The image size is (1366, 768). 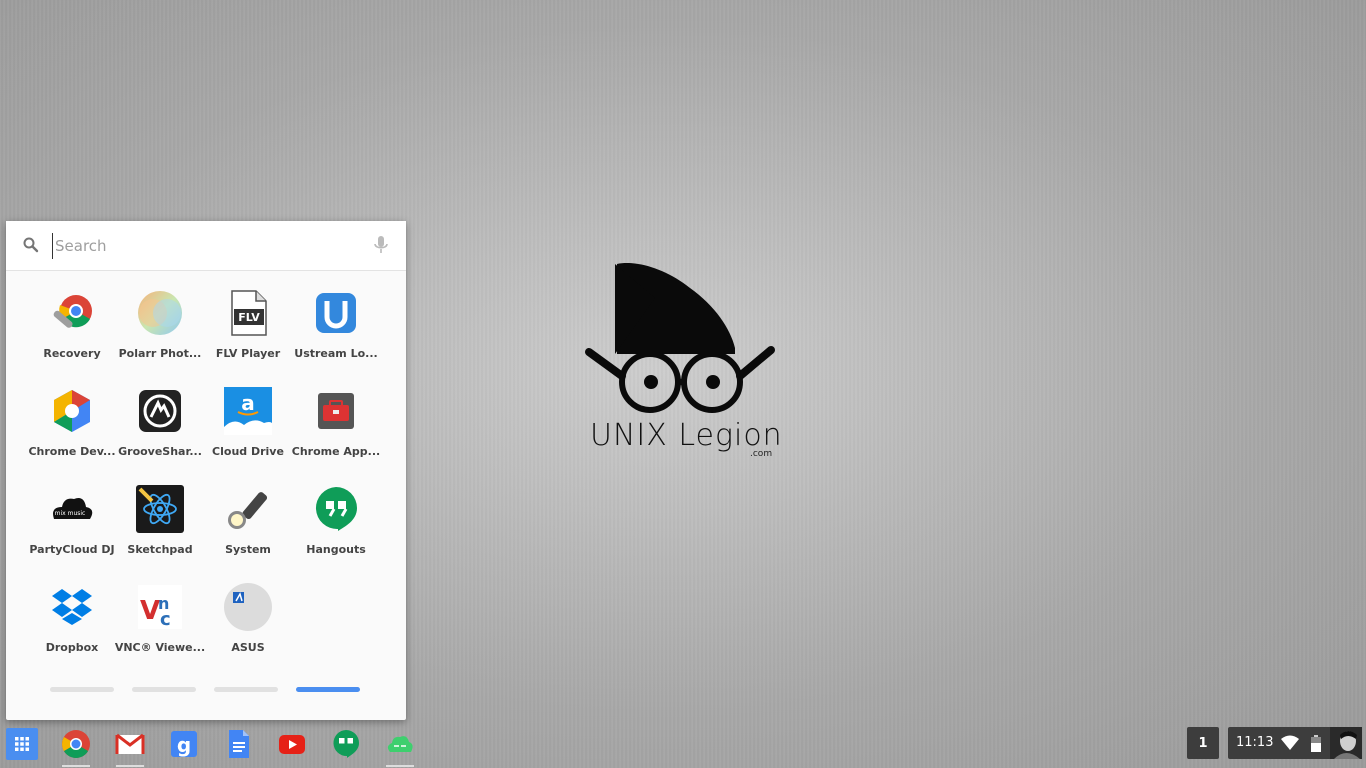 I want to click on chrome-icon, so click(x=76, y=744).